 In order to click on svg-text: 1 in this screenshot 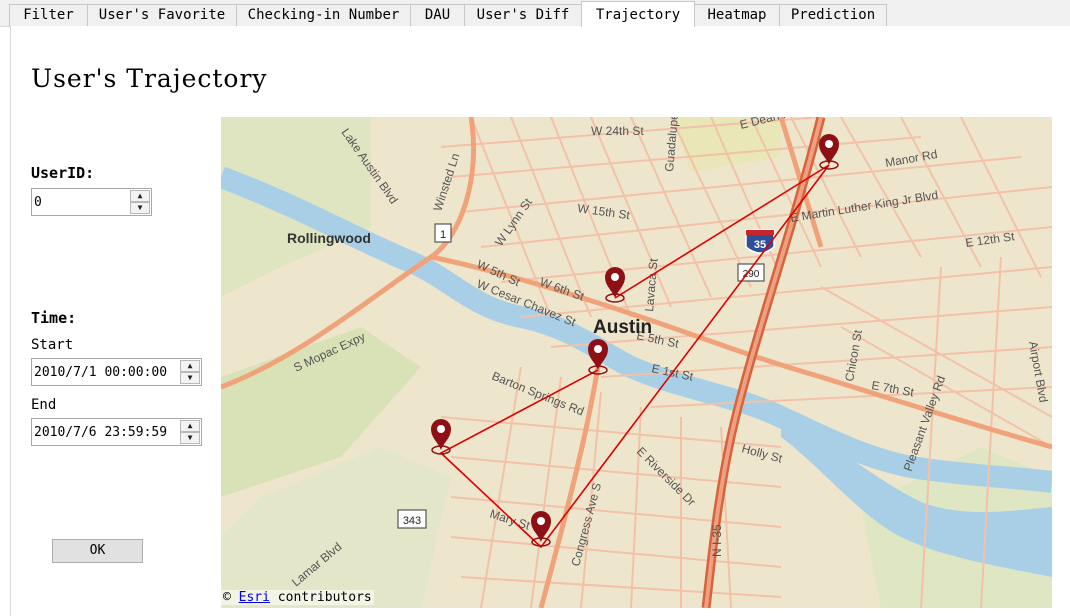, I will do `click(443, 235)`.